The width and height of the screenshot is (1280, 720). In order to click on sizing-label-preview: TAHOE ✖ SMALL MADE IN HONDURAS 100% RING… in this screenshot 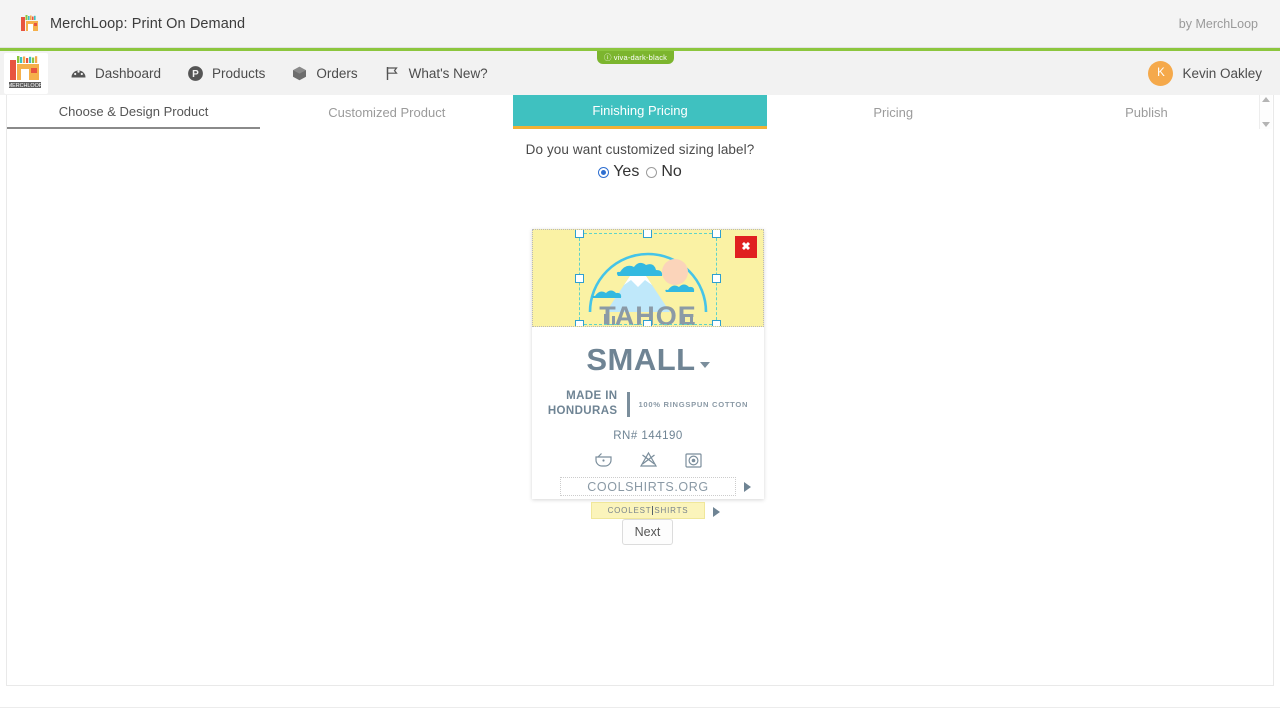, I will do `click(648, 374)`.